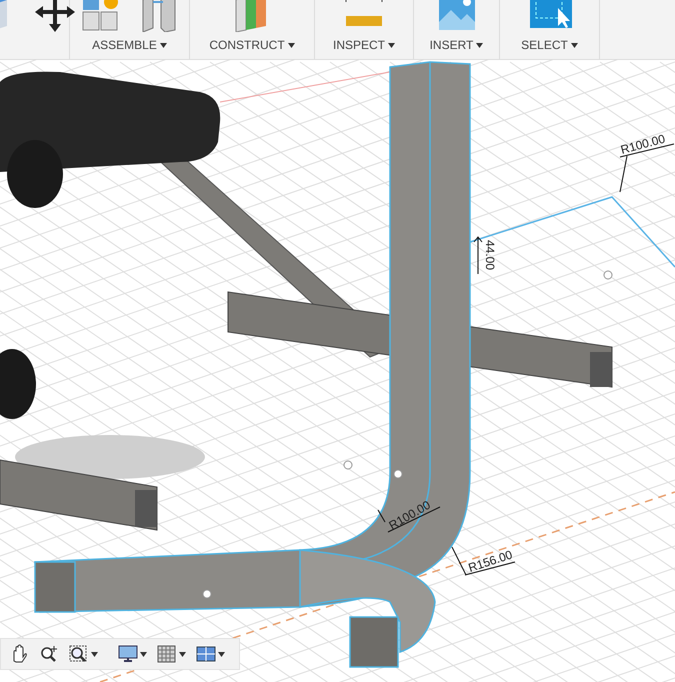 The height and width of the screenshot is (682, 675). I want to click on fit-tool, so click(83, 654).